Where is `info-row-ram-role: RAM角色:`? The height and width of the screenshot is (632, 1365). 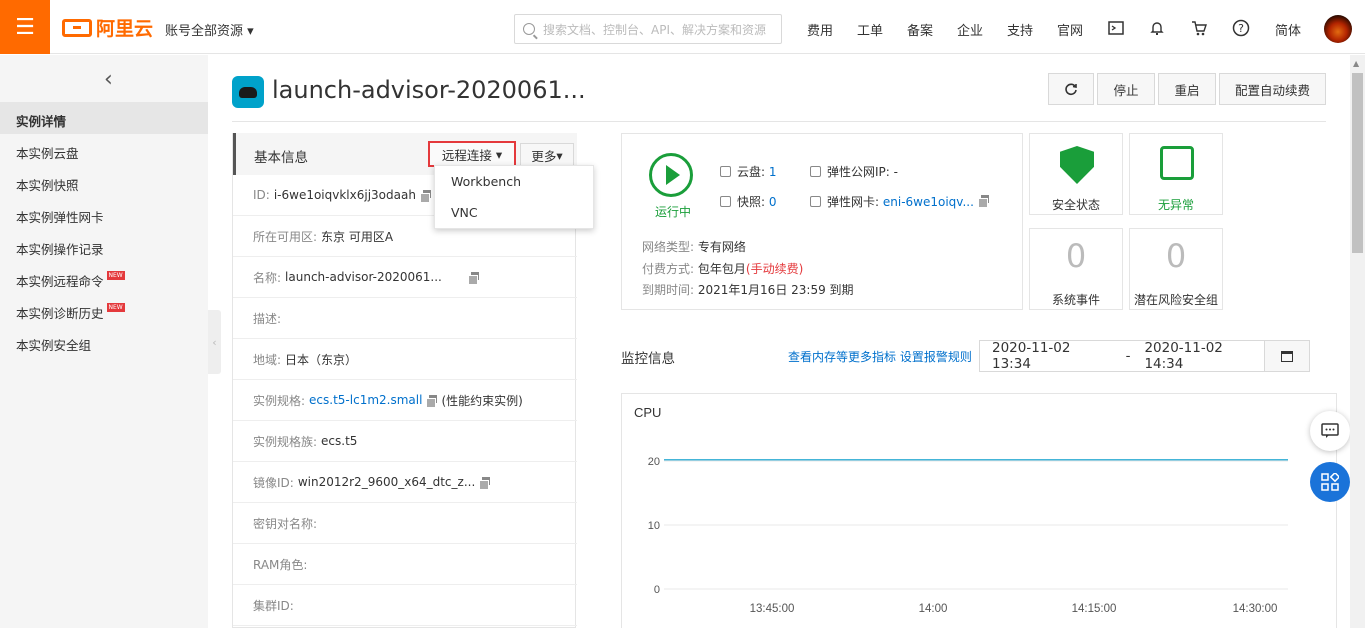 info-row-ram-role: RAM角色: is located at coordinates (405, 564).